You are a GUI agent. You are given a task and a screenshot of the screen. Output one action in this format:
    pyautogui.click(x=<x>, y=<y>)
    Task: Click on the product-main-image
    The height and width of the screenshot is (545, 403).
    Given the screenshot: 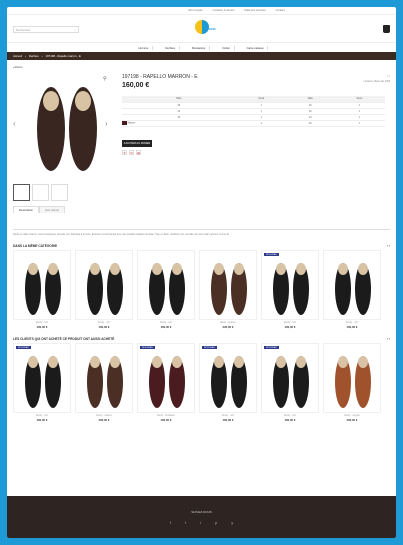 What is the action you would take?
    pyautogui.click(x=67, y=129)
    